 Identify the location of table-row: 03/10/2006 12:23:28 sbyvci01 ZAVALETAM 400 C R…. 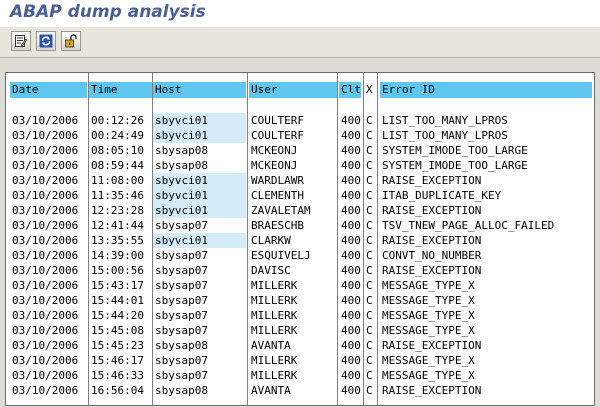
(300, 210).